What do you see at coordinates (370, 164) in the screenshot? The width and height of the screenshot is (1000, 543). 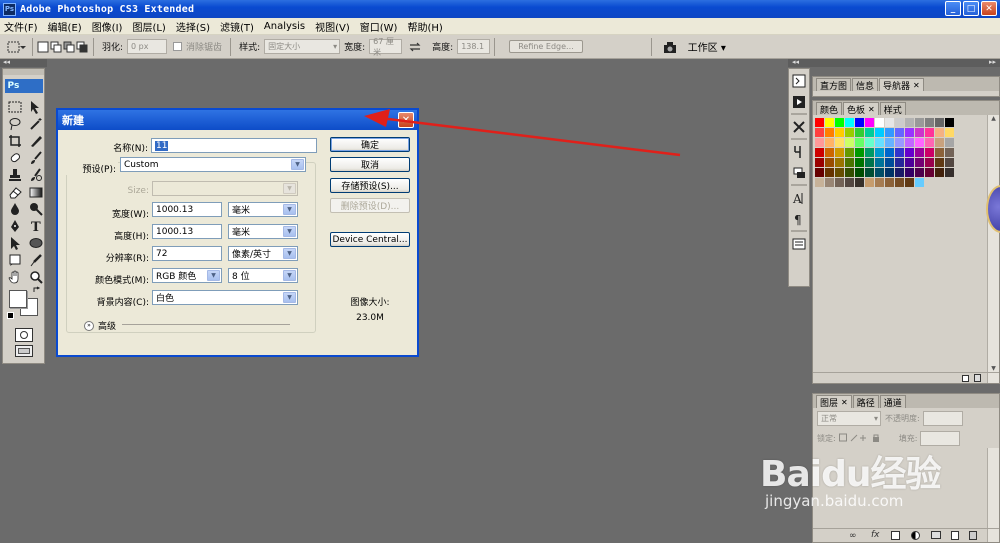 I see `cancel-button: 取消` at bounding box center [370, 164].